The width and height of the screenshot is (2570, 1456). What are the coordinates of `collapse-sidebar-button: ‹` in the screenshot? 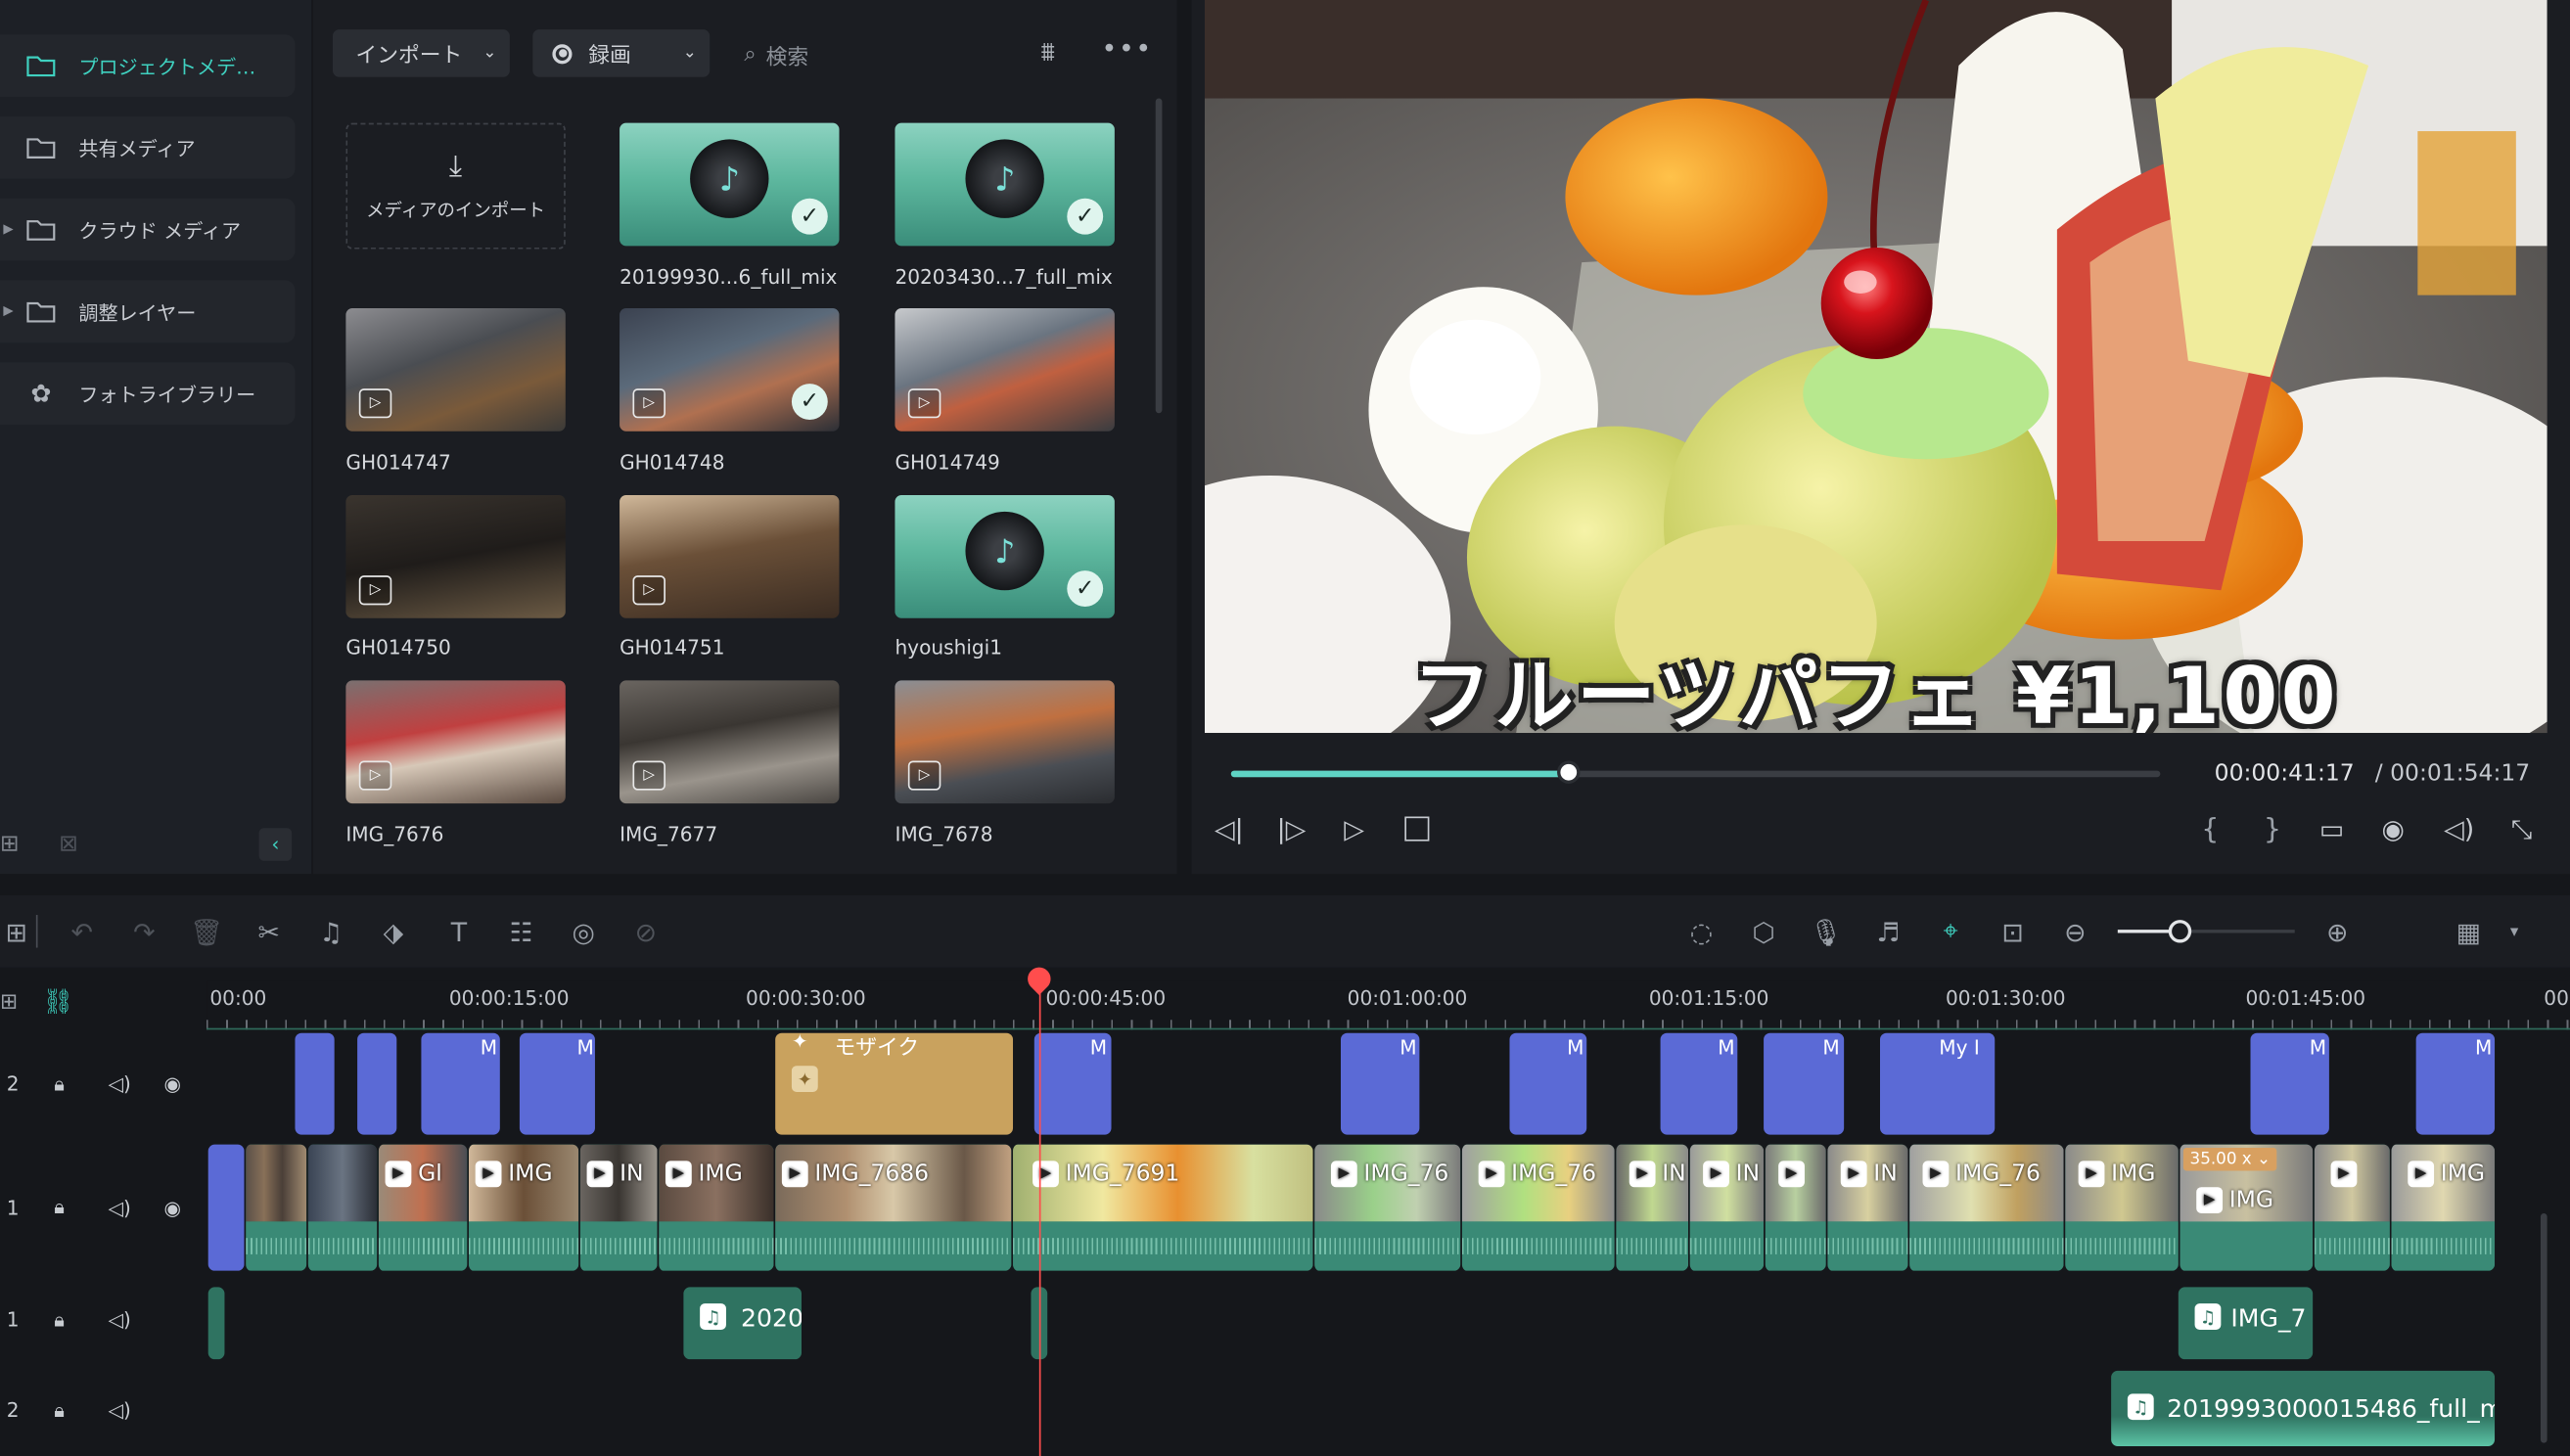 It's located at (275, 844).